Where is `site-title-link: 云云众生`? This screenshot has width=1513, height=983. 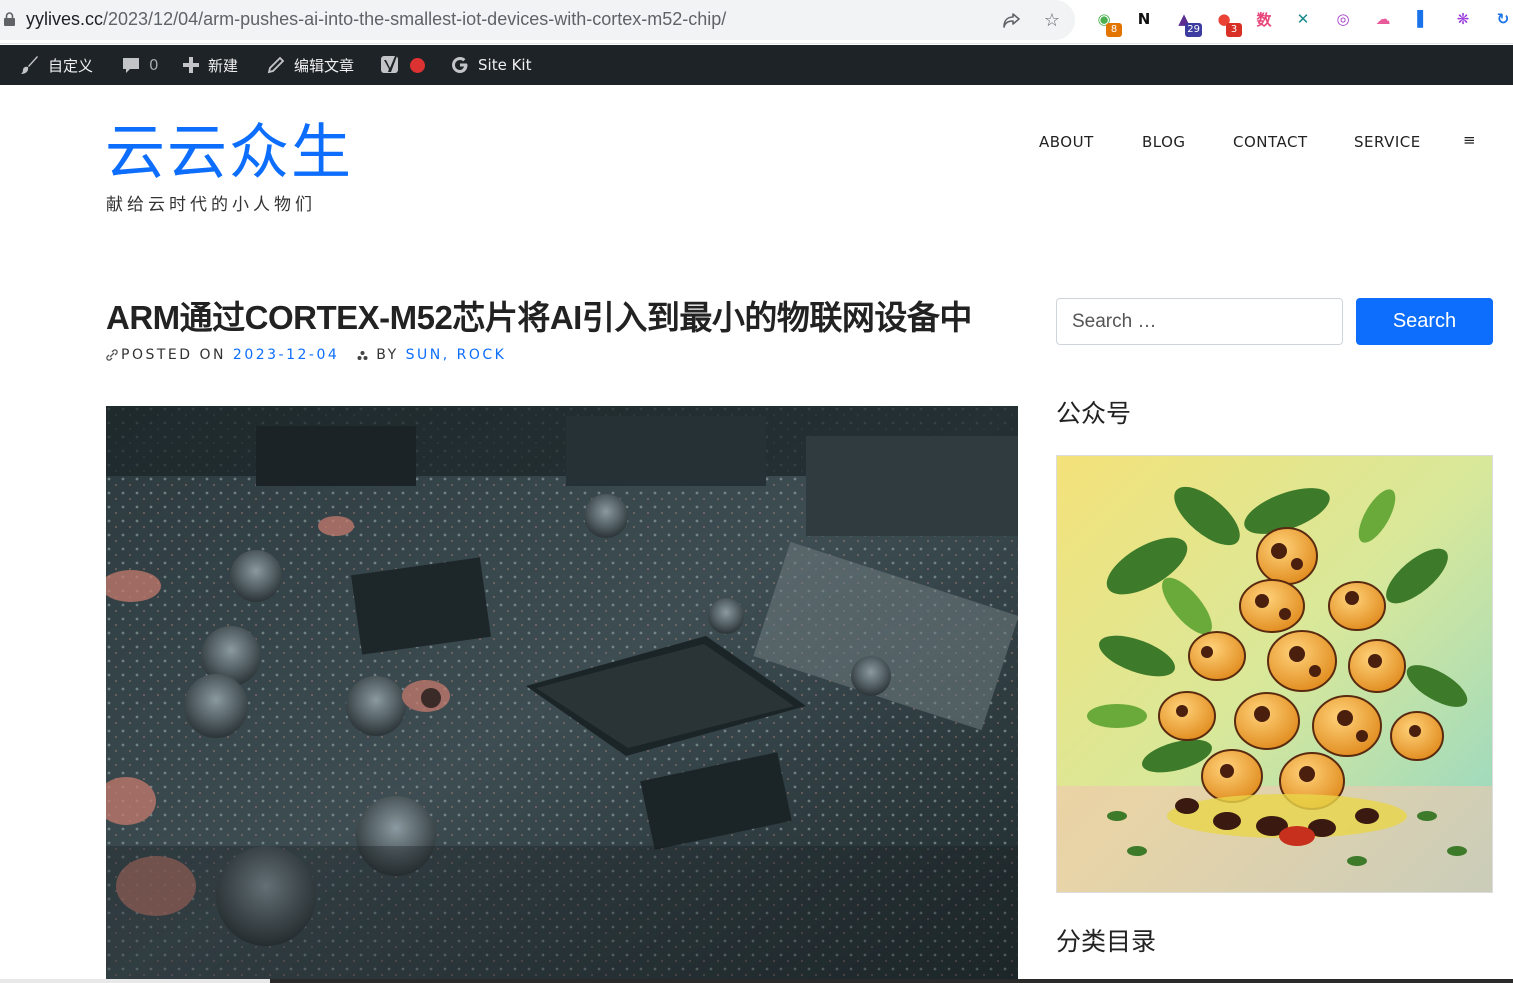
site-title-link: 云云众生 is located at coordinates (229, 153).